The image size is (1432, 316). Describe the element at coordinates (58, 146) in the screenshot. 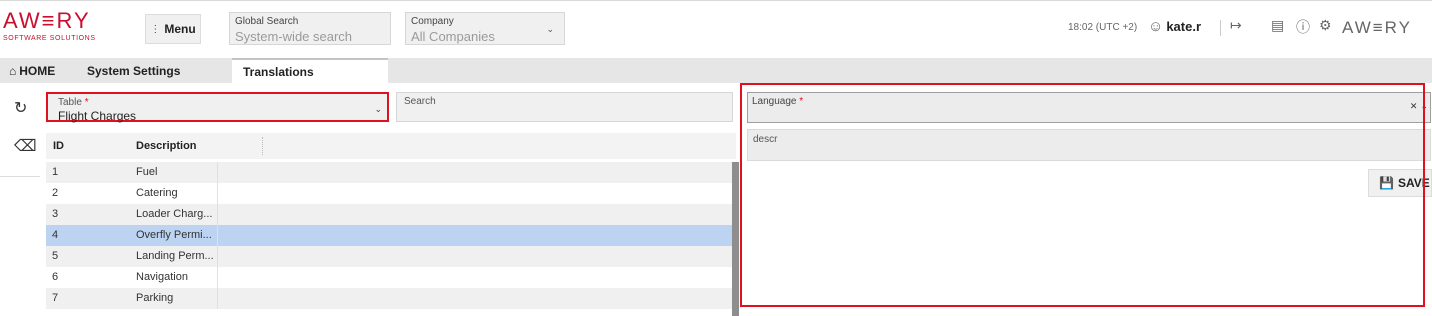

I see `column-header-id: ID` at that location.